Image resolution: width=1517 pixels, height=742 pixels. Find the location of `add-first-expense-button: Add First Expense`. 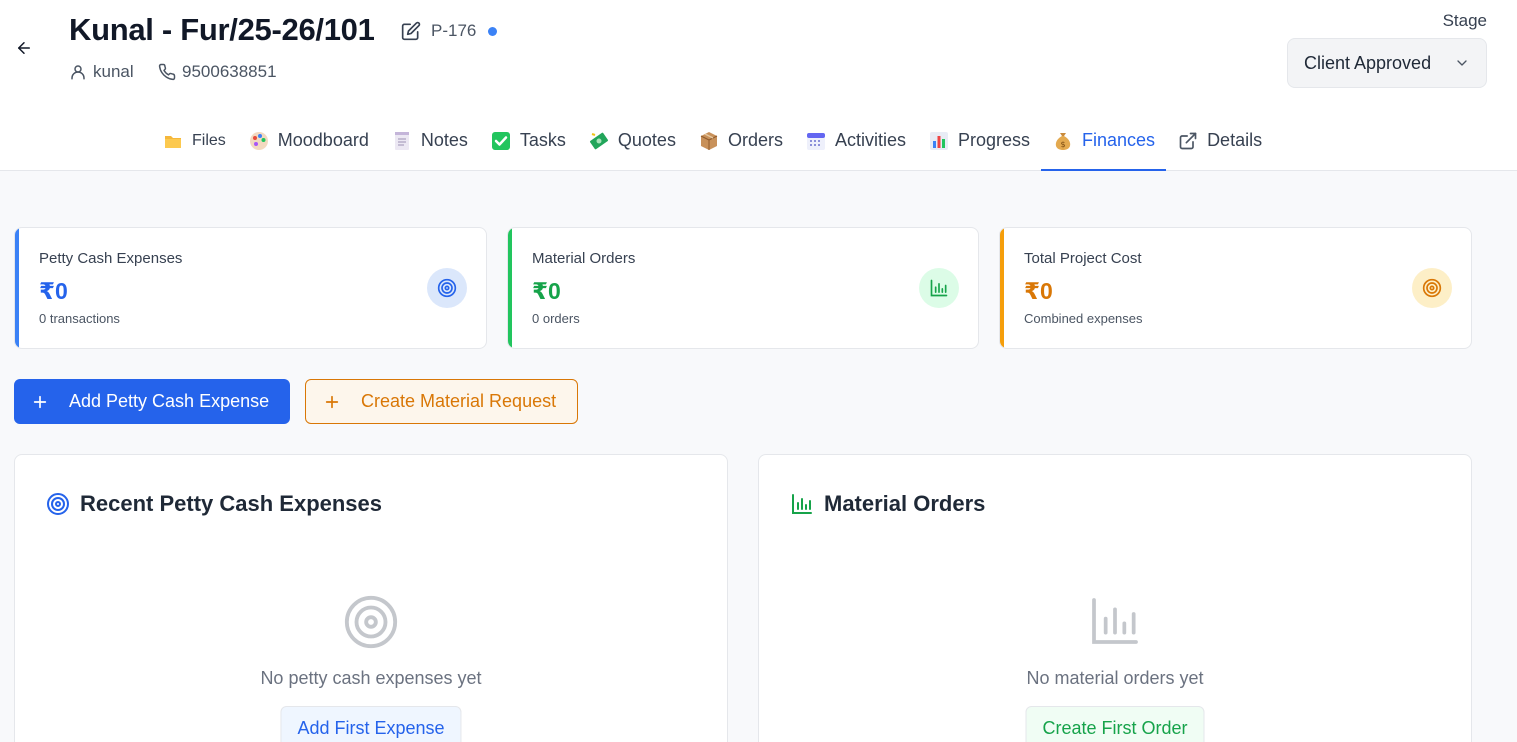

add-first-expense-button: Add First Expense is located at coordinates (371, 724).